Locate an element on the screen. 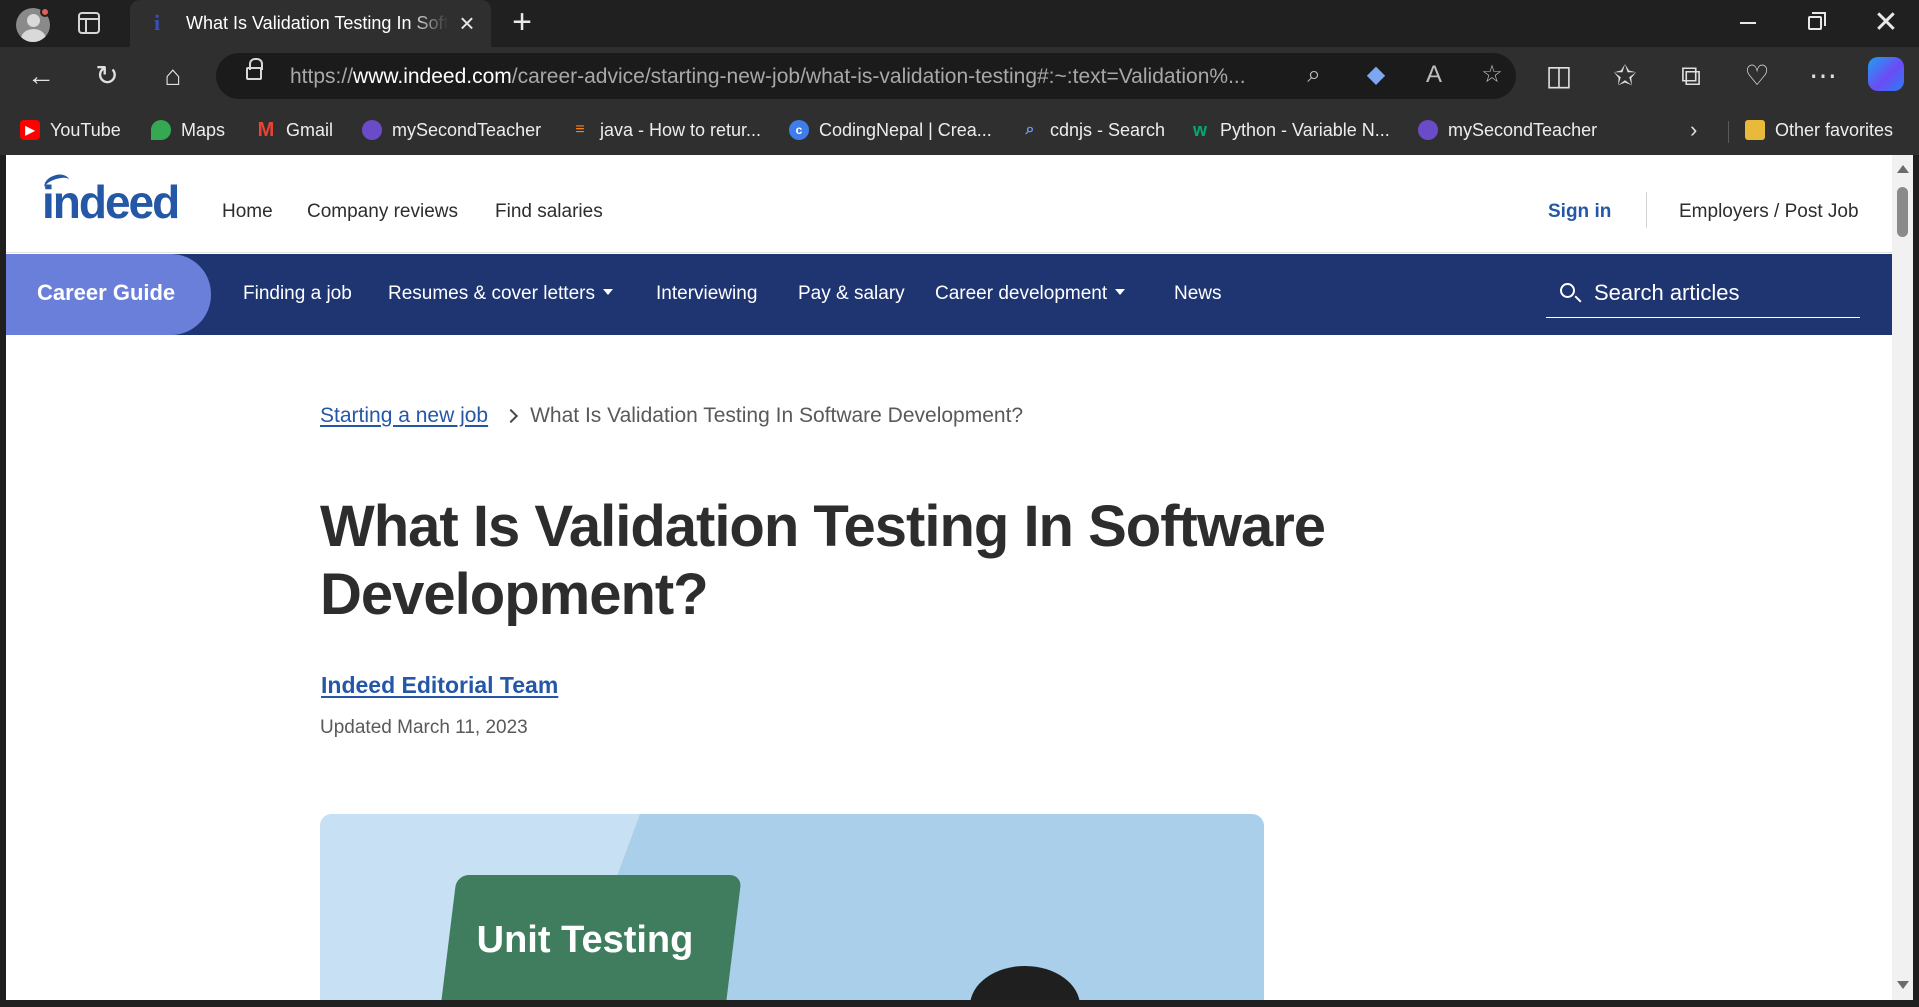  new-tab-icon: + is located at coordinates (522, 22).